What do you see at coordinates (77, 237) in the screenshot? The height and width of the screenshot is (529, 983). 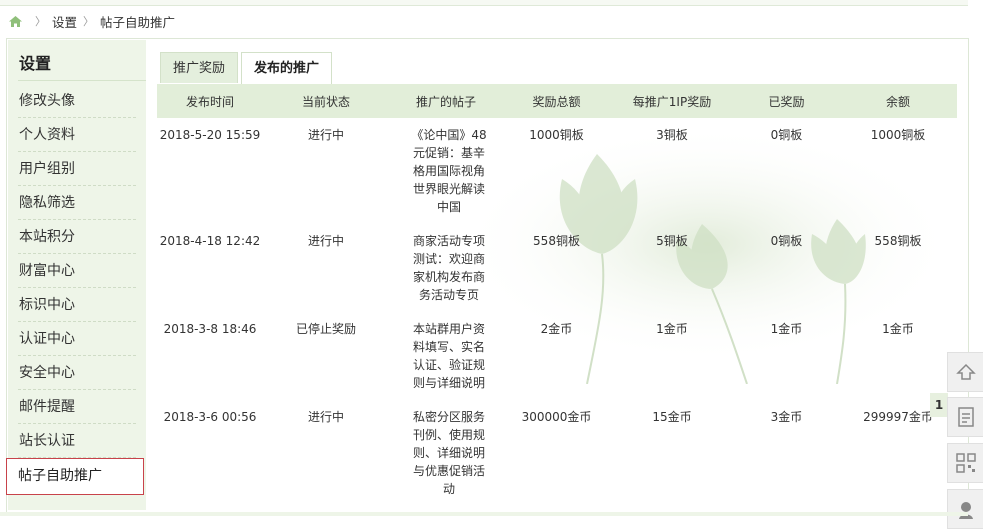 I see `sidebar-item-credits: 本站积分` at bounding box center [77, 237].